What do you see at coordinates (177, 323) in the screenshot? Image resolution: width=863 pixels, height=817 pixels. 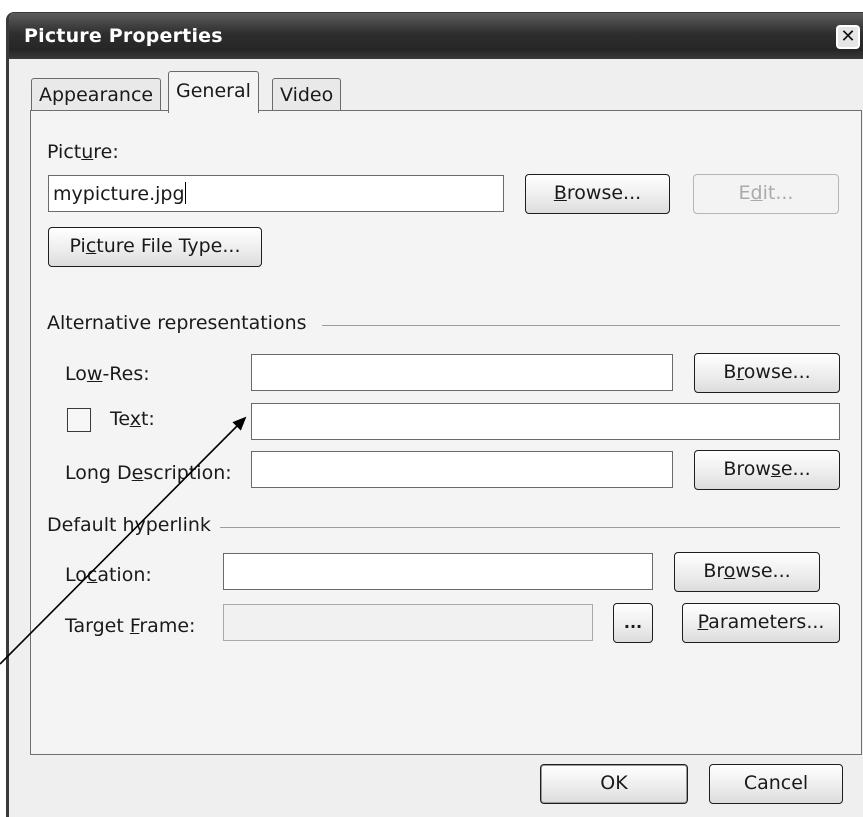 I see `alternative-representations-heading: Alternative representations` at bounding box center [177, 323].